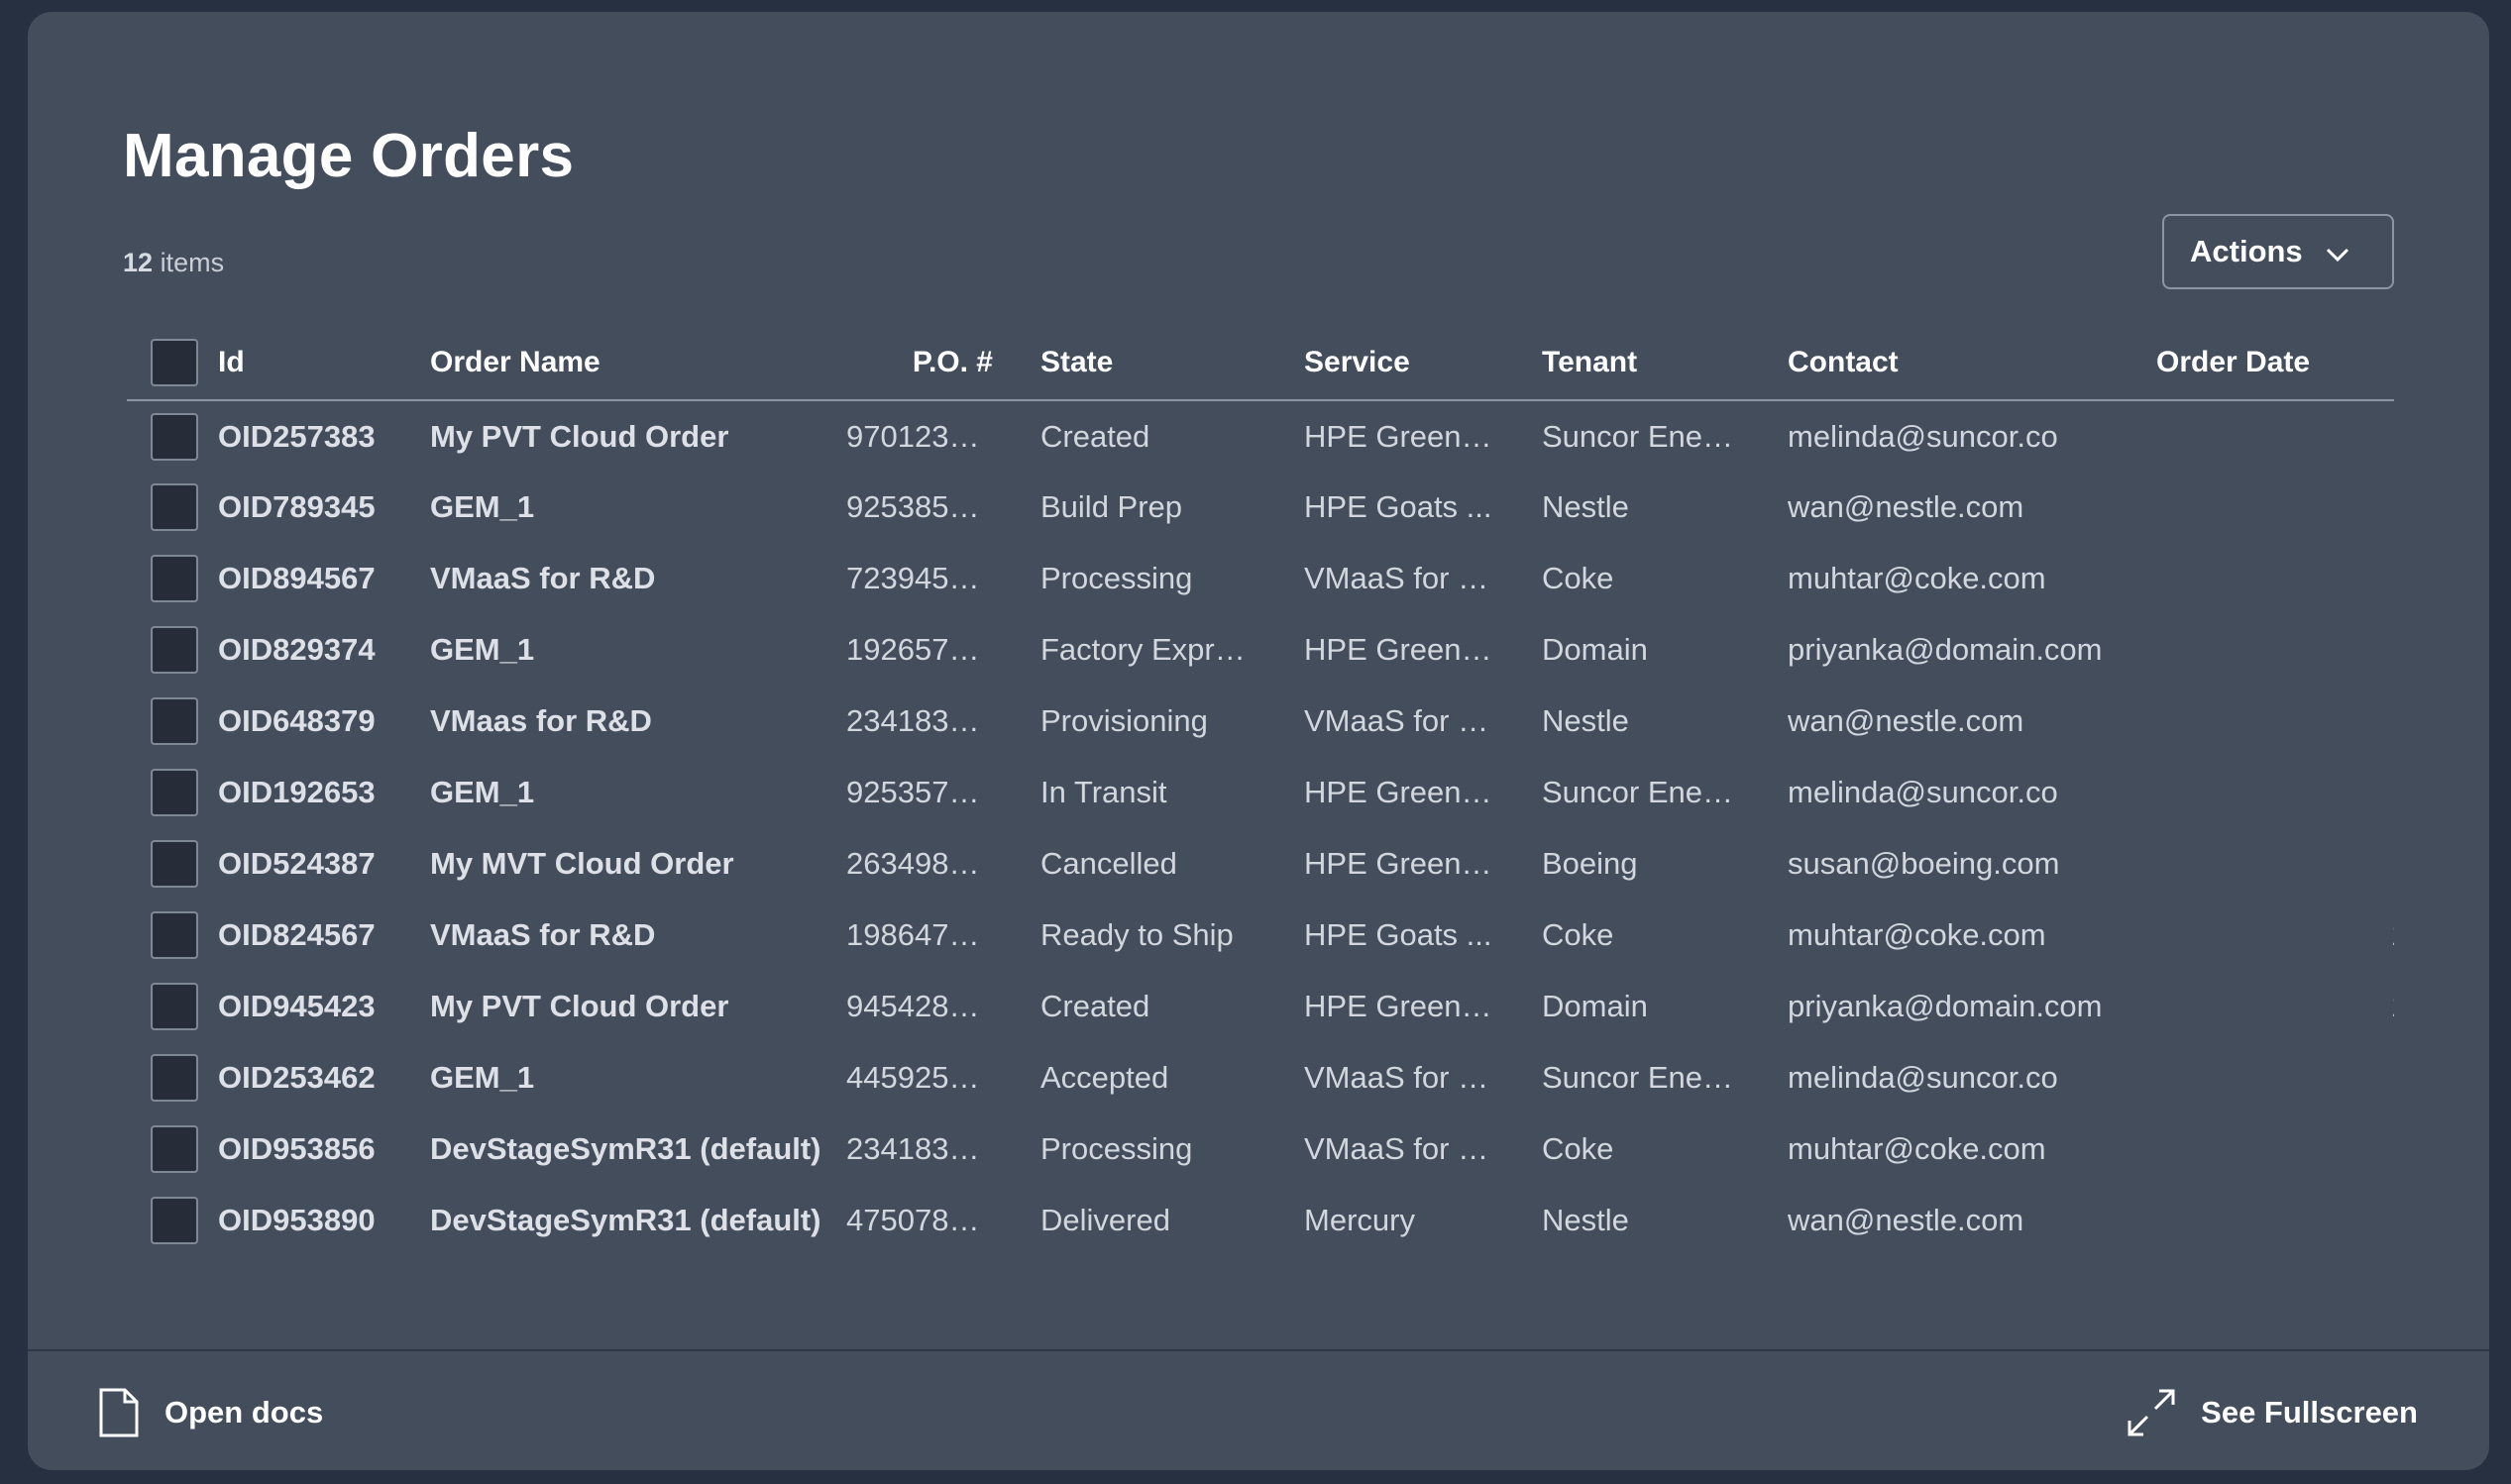 Image resolution: width=2511 pixels, height=1484 pixels. What do you see at coordinates (919, 649) in the screenshot?
I see `cell-po: 1926573453` at bounding box center [919, 649].